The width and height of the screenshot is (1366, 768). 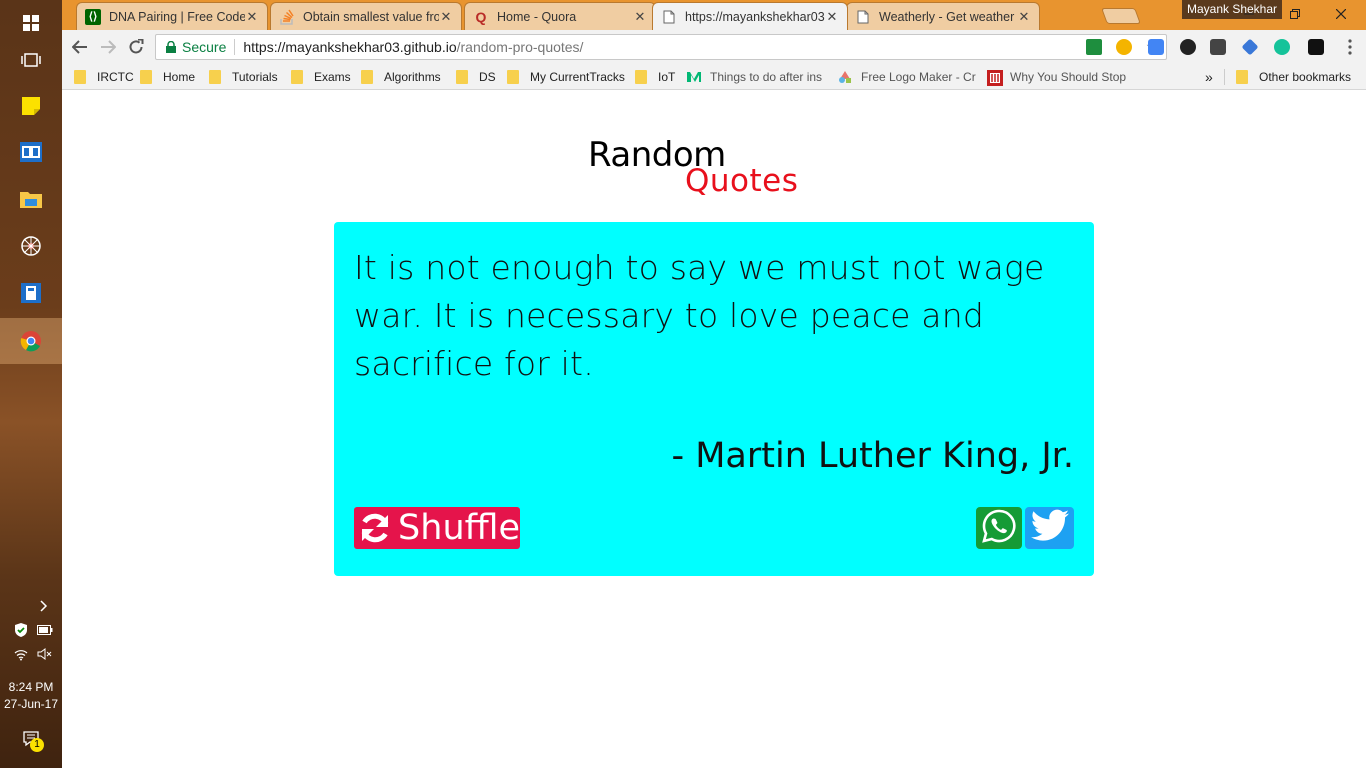 I want to click on bookmark-things-to-do: Things to do after ins, so click(x=754, y=77).